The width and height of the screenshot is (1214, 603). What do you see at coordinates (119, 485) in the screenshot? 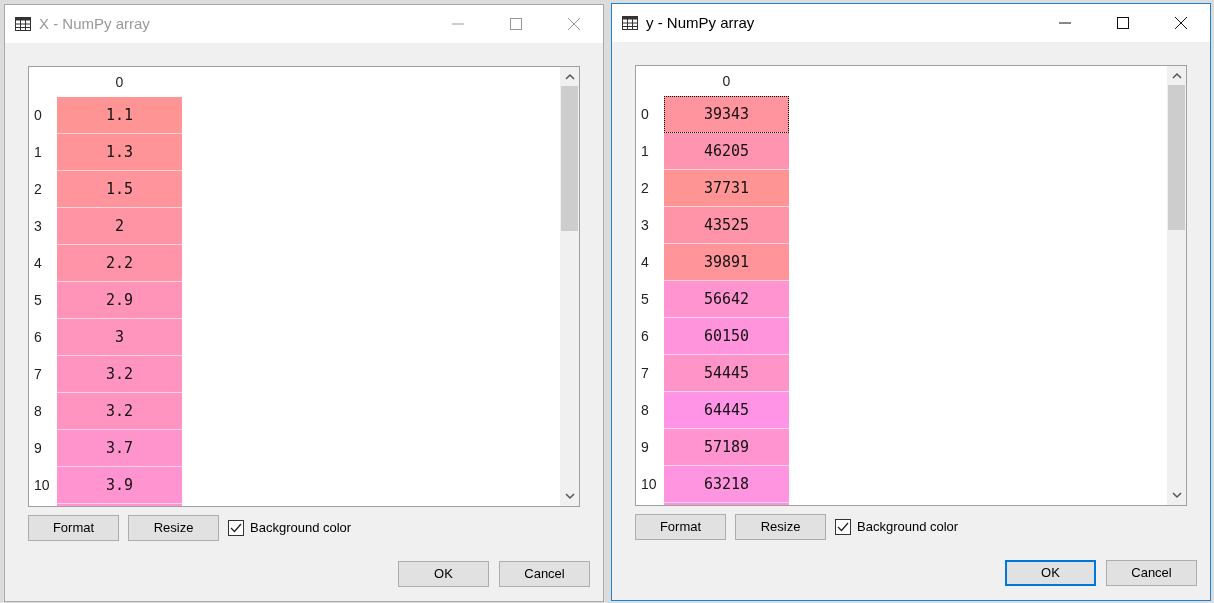
I see `table-cell: 3.9` at bounding box center [119, 485].